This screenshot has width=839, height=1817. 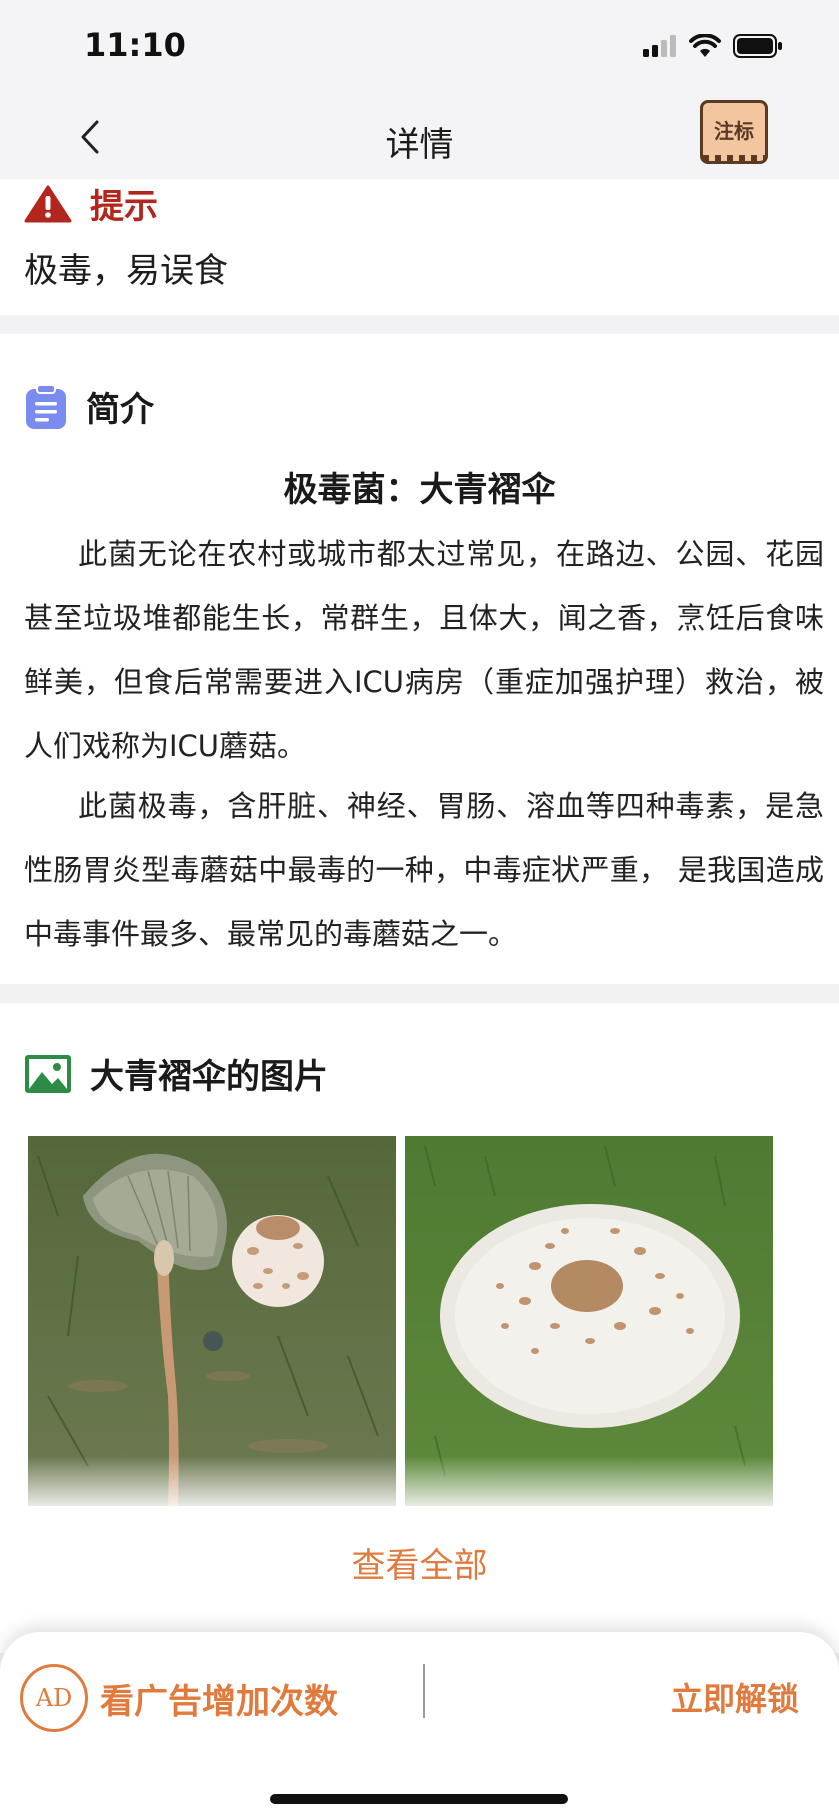 What do you see at coordinates (124, 207) in the screenshot?
I see `tip-title: 提示` at bounding box center [124, 207].